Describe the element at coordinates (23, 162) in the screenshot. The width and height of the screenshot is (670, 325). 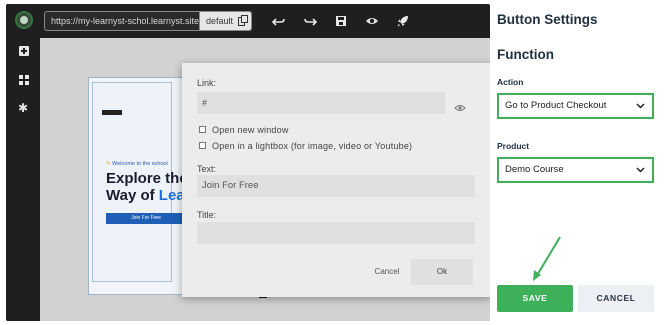
I see `editor-sidebar: ✱` at that location.